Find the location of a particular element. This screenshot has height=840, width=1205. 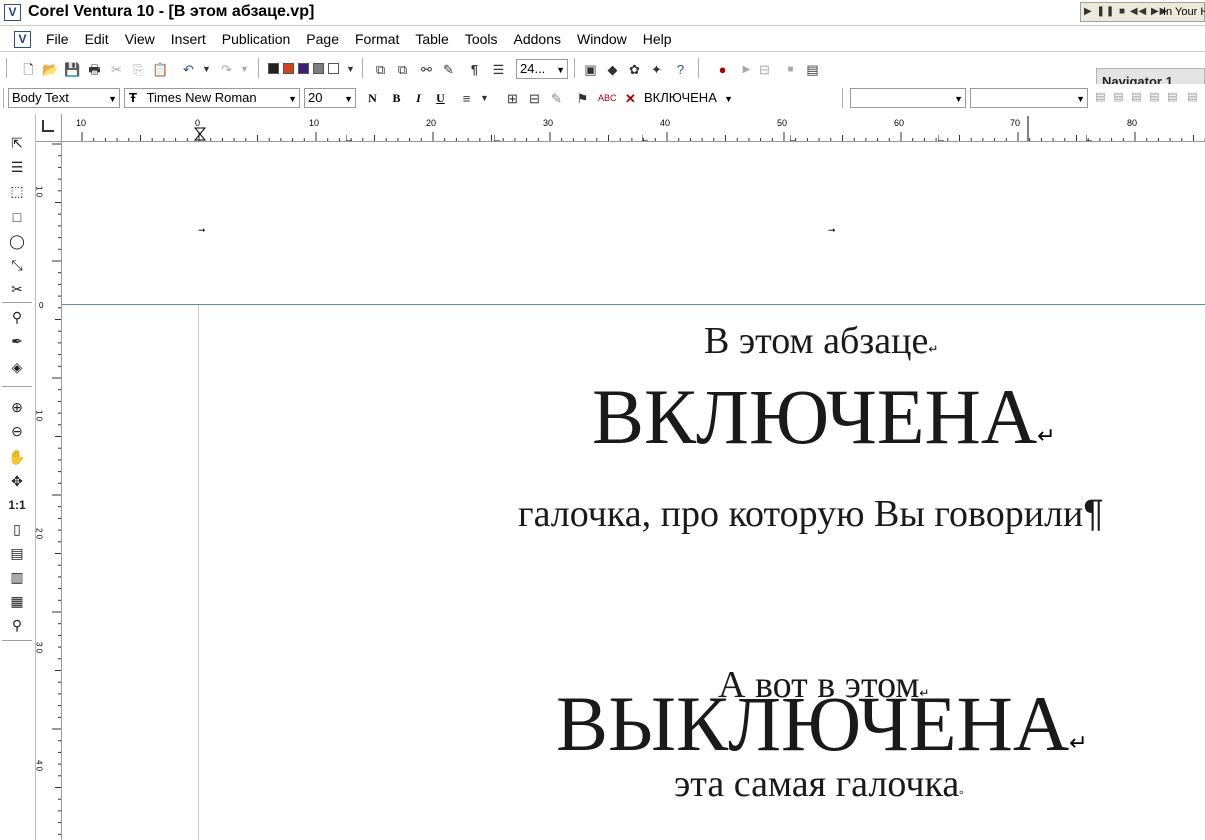

zoom-all-icon: ⚲ is located at coordinates (17, 625).